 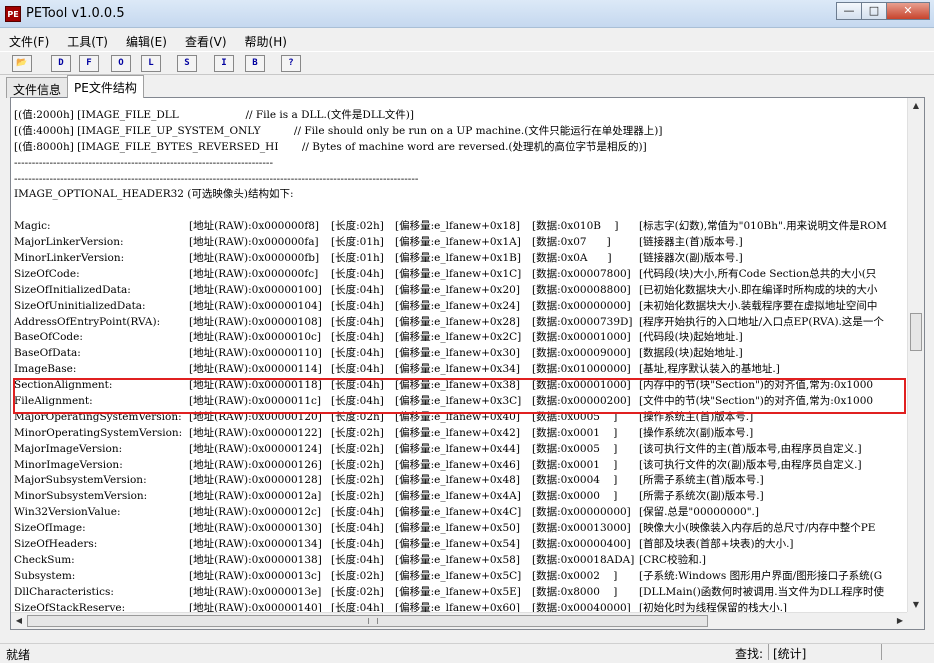 What do you see at coordinates (581, 369) in the screenshot?
I see `field-value: [数据:0x01000000]` at bounding box center [581, 369].